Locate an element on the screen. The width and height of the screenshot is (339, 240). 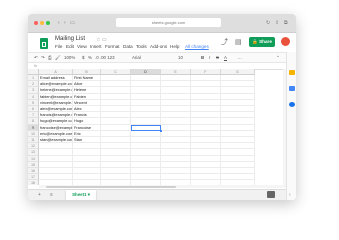
menu-data: Data is located at coordinates (128, 46).